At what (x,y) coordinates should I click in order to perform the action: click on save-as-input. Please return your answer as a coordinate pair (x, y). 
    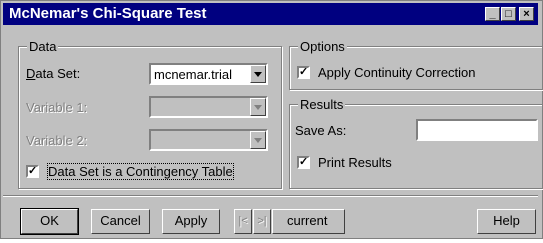
    Looking at the image, I should click on (477, 130).